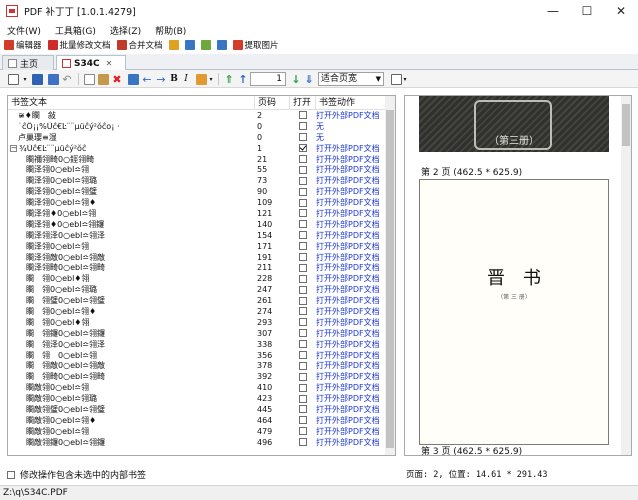 Image resolution: width=638 pixels, height=500 pixels. Describe the element at coordinates (272, 333) in the screenshot. I see `bookmark-page: 307` at that location.